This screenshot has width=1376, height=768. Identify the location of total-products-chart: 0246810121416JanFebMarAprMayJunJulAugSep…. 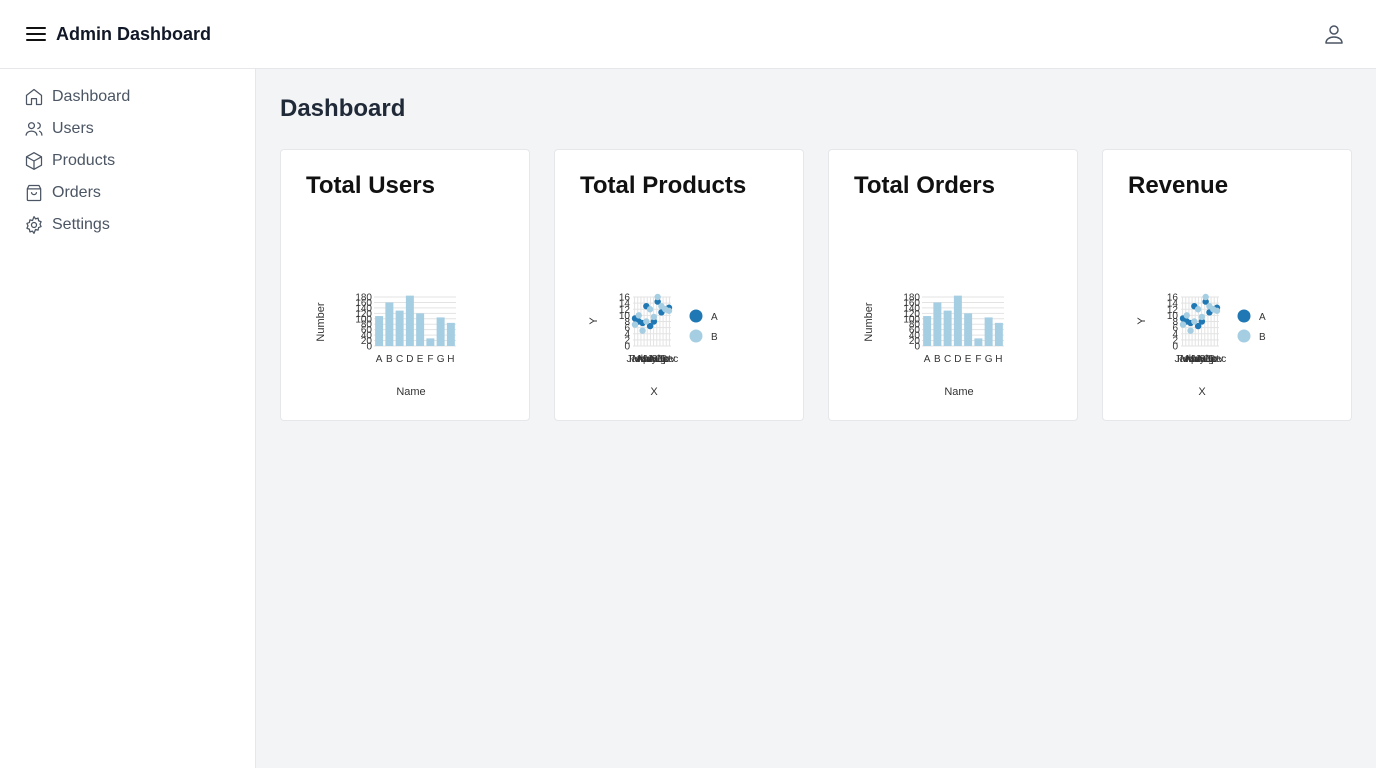
(653, 346).